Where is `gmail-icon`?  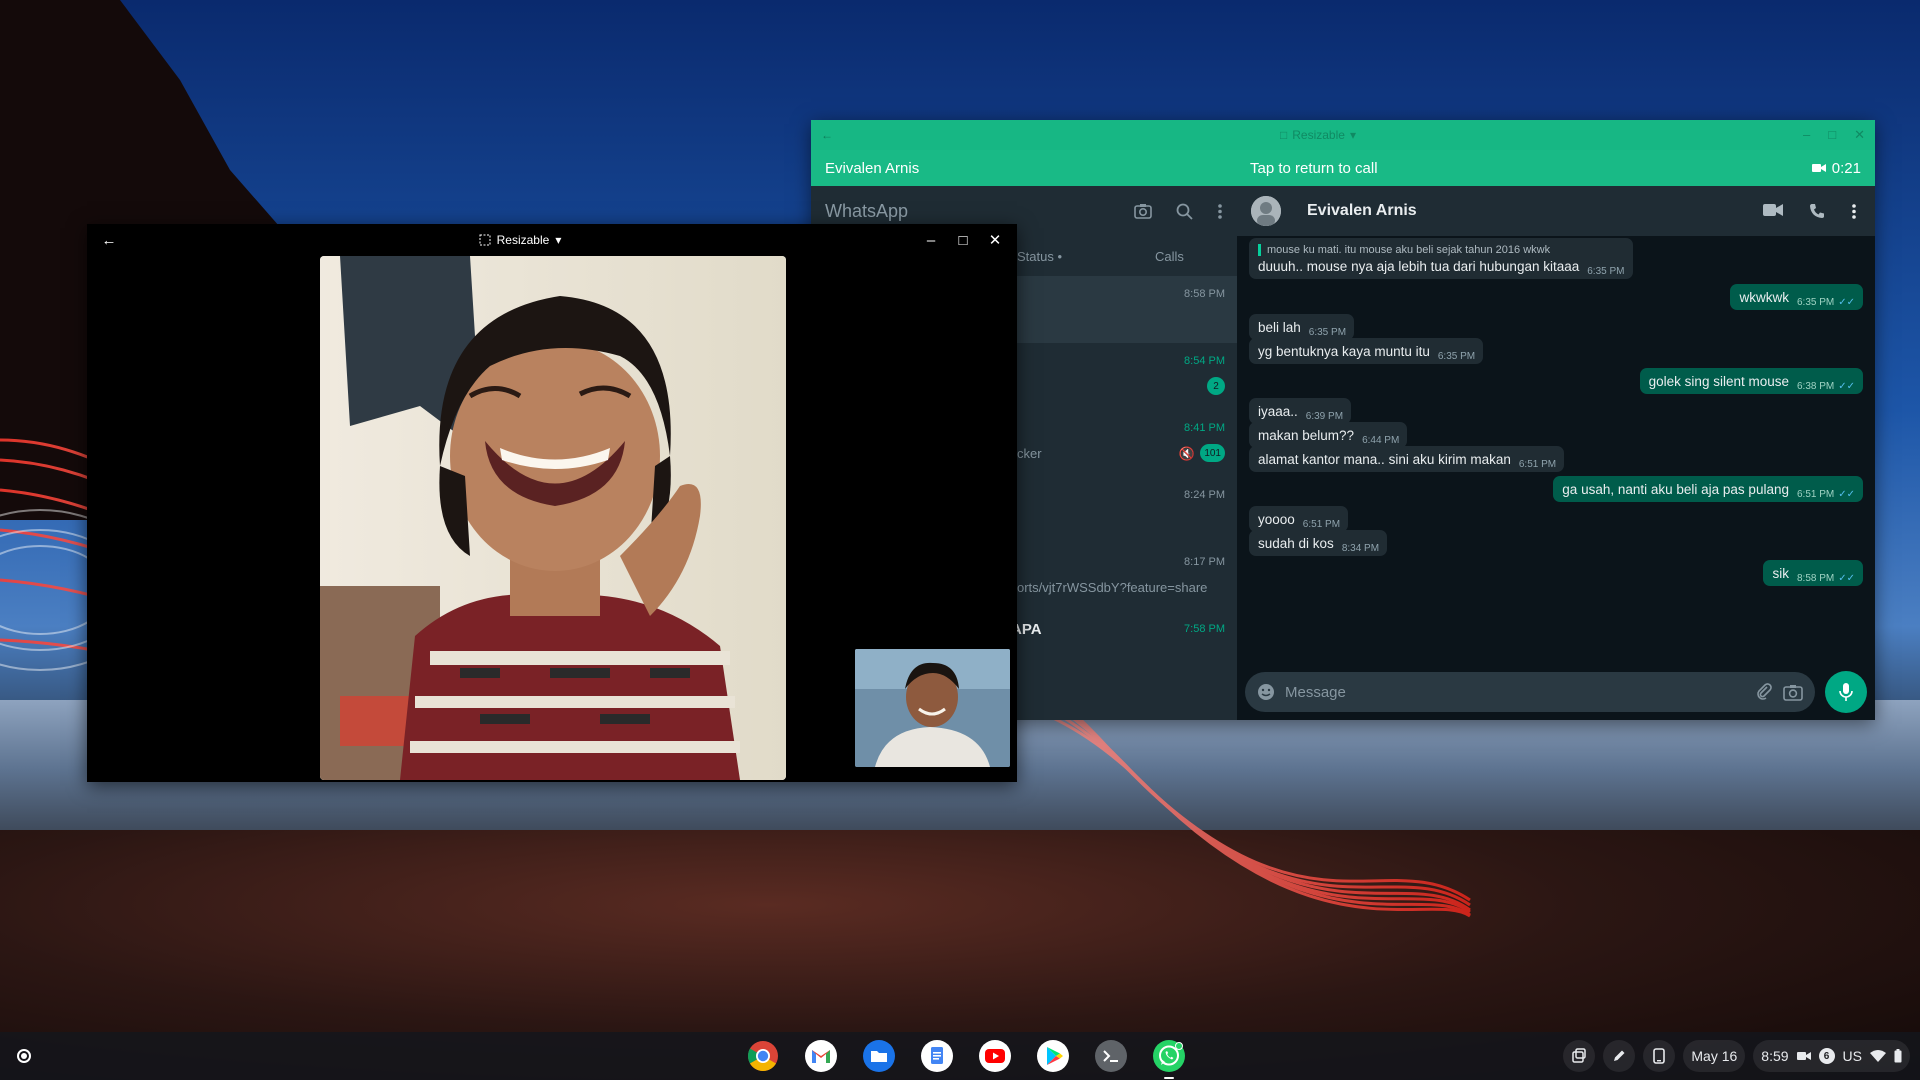 gmail-icon is located at coordinates (821, 1056).